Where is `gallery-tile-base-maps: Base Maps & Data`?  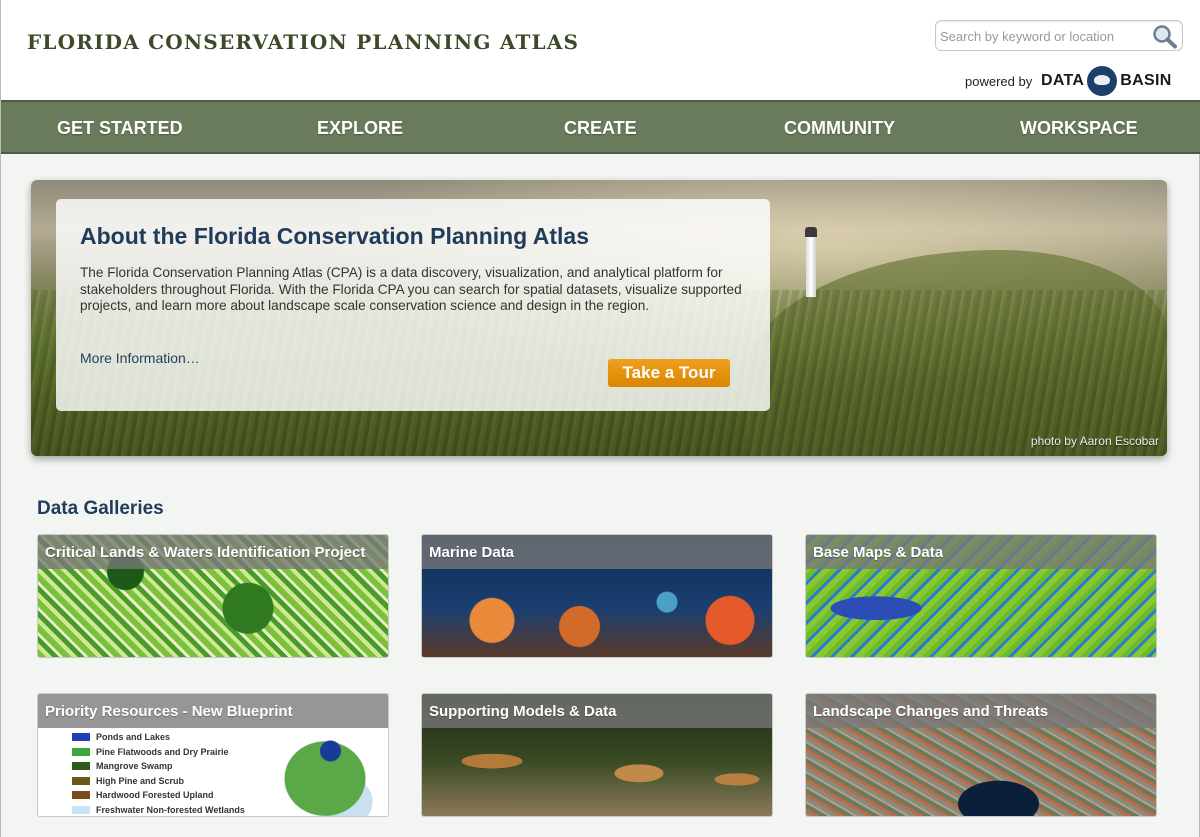 gallery-tile-base-maps: Base Maps & Data is located at coordinates (981, 596).